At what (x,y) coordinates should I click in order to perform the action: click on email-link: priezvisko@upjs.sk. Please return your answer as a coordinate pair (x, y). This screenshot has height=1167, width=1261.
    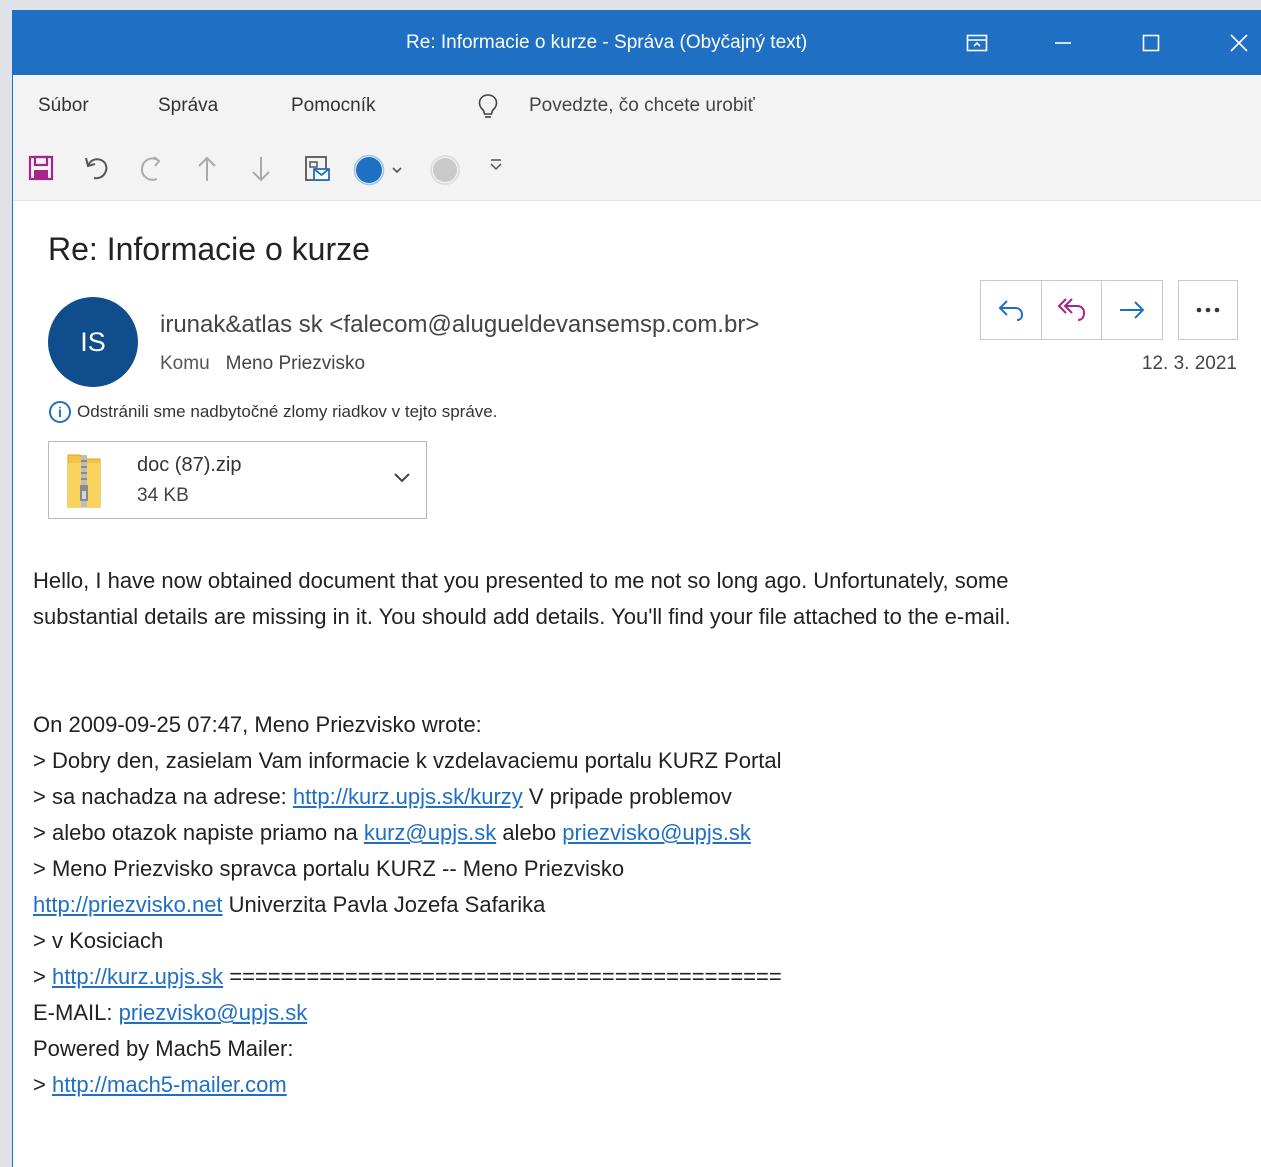
    Looking at the image, I should click on (213, 1012).